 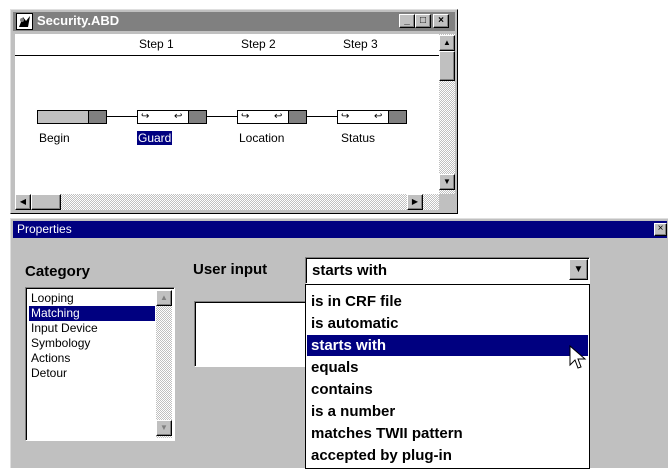 What do you see at coordinates (447, 367) in the screenshot?
I see `dropdown-option: equals` at bounding box center [447, 367].